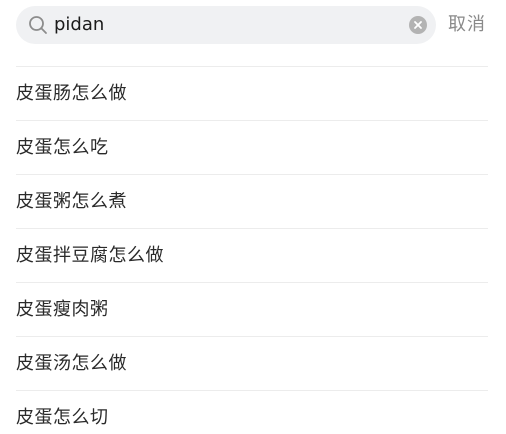  I want to click on search-input: pidan, so click(219, 25).